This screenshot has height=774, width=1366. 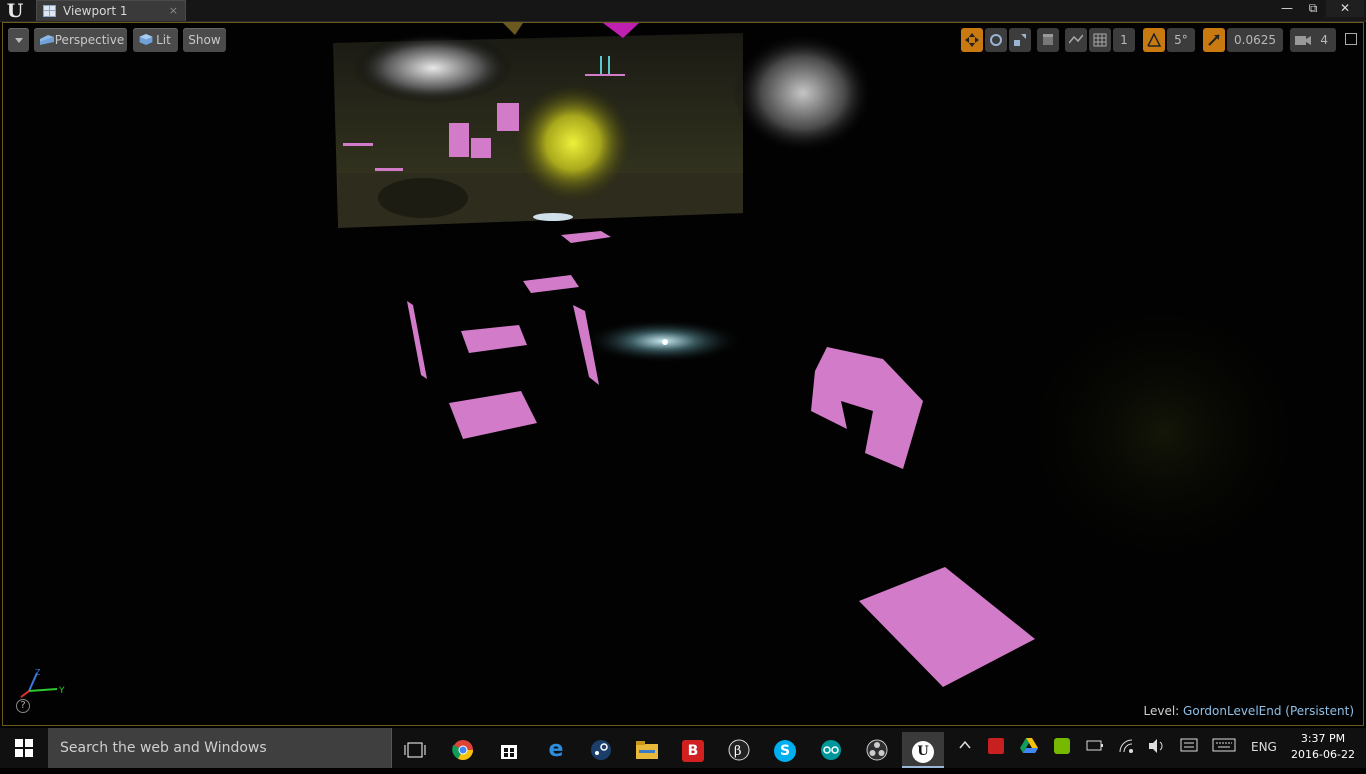 What do you see at coordinates (1157, 748) in the screenshot?
I see `volume-icon` at bounding box center [1157, 748].